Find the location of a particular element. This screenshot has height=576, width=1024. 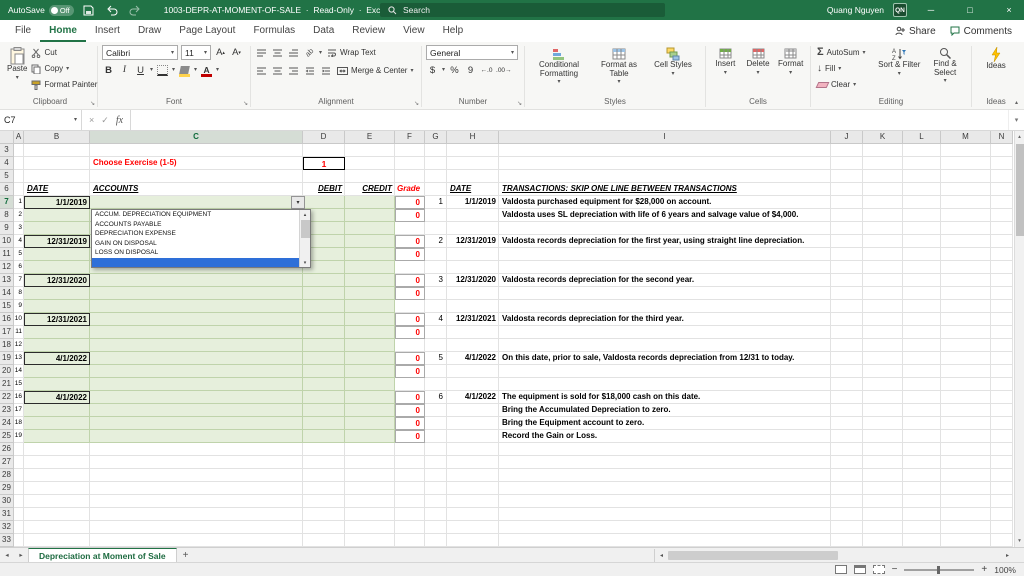

cell-J23 is located at coordinates (847, 410).